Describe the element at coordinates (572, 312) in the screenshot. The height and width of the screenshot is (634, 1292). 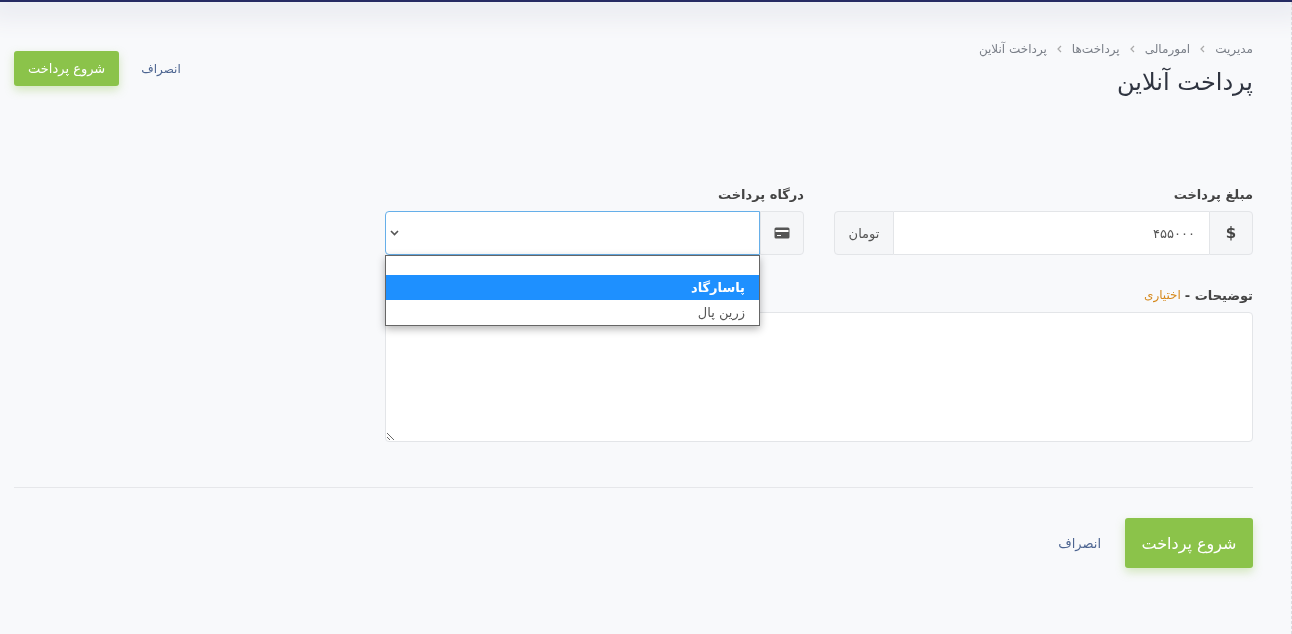
I see `dropdown-option: زرین پال` at that location.